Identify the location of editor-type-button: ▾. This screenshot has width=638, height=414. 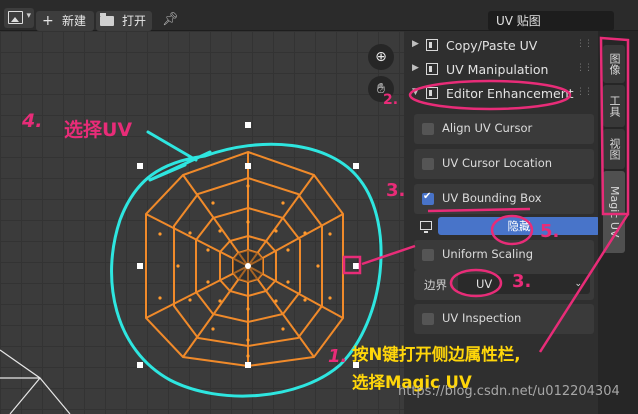
(19, 18).